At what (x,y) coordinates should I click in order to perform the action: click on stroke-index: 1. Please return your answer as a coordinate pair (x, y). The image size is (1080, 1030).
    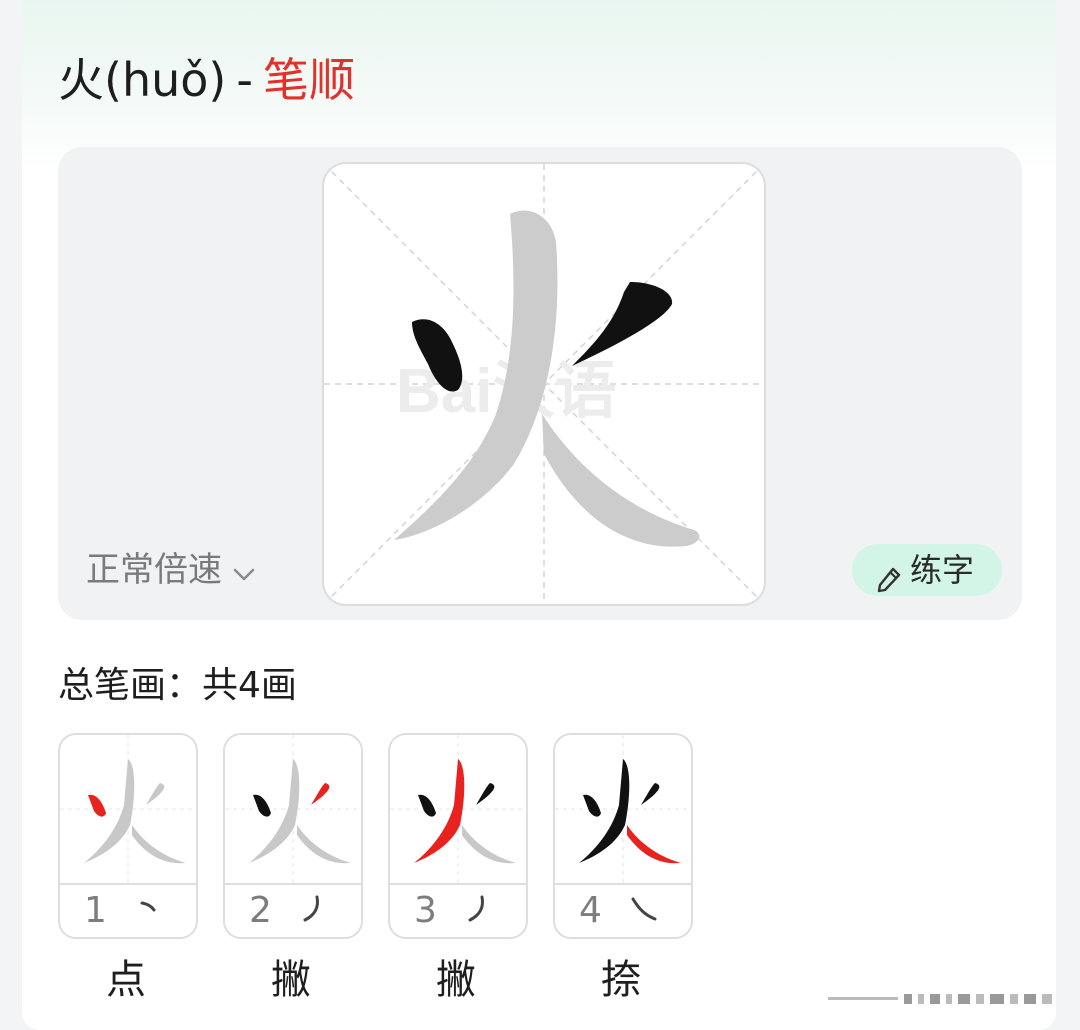
    Looking at the image, I should click on (95, 910).